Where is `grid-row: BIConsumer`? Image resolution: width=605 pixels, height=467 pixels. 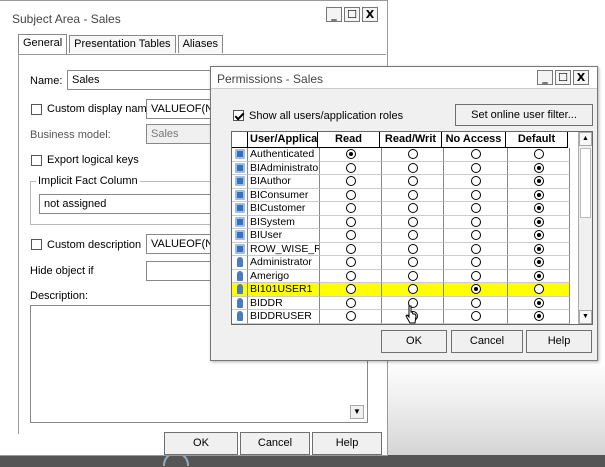 grid-row: BIConsumer is located at coordinates (401, 195).